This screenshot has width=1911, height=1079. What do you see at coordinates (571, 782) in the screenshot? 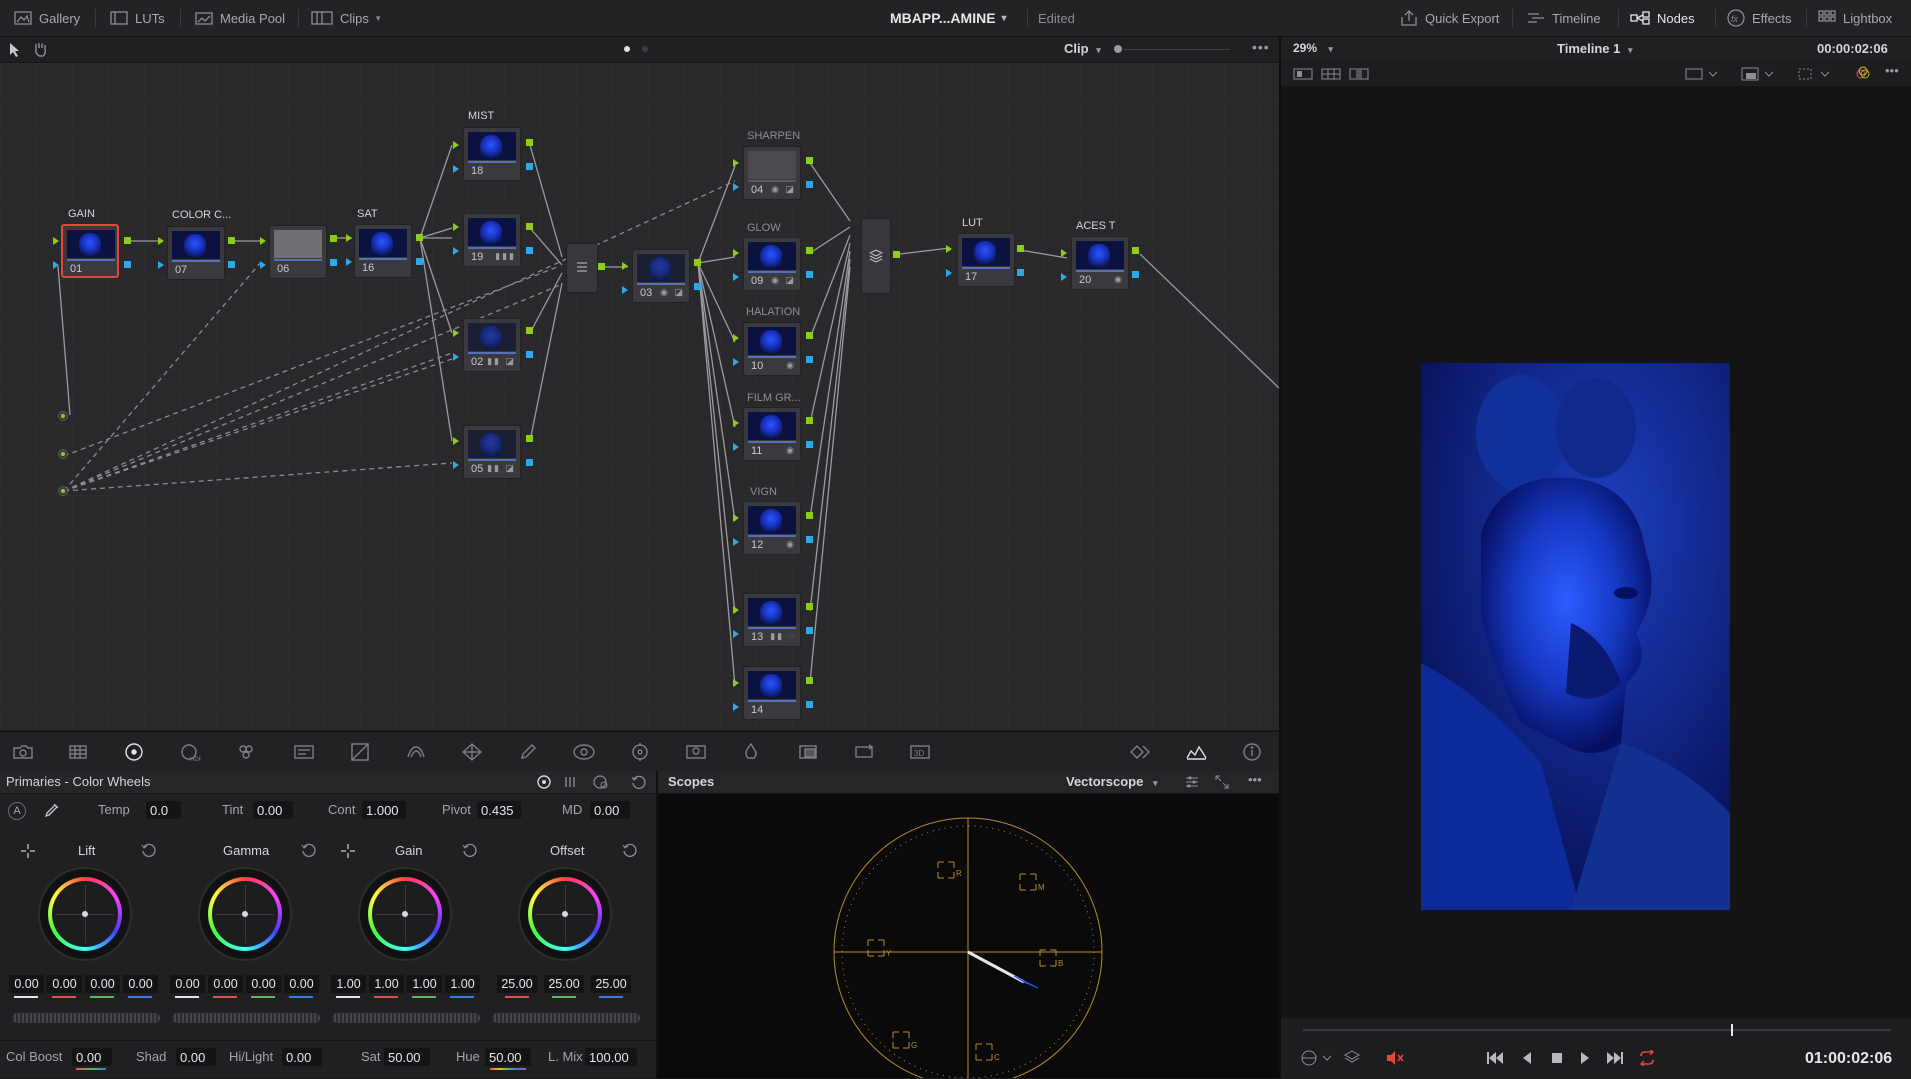
I see `bars-mode-icon` at bounding box center [571, 782].